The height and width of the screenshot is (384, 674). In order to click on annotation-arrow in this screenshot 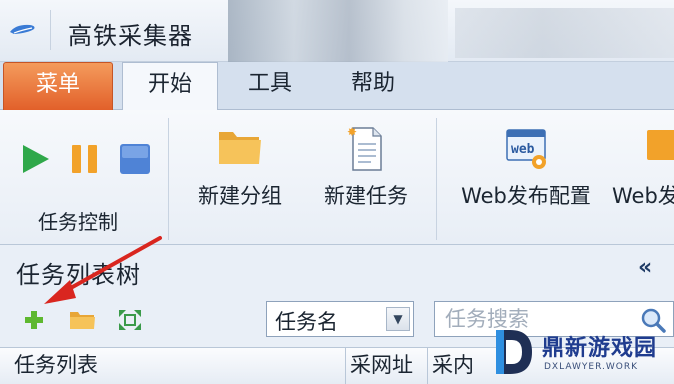, I will do `click(103, 270)`.